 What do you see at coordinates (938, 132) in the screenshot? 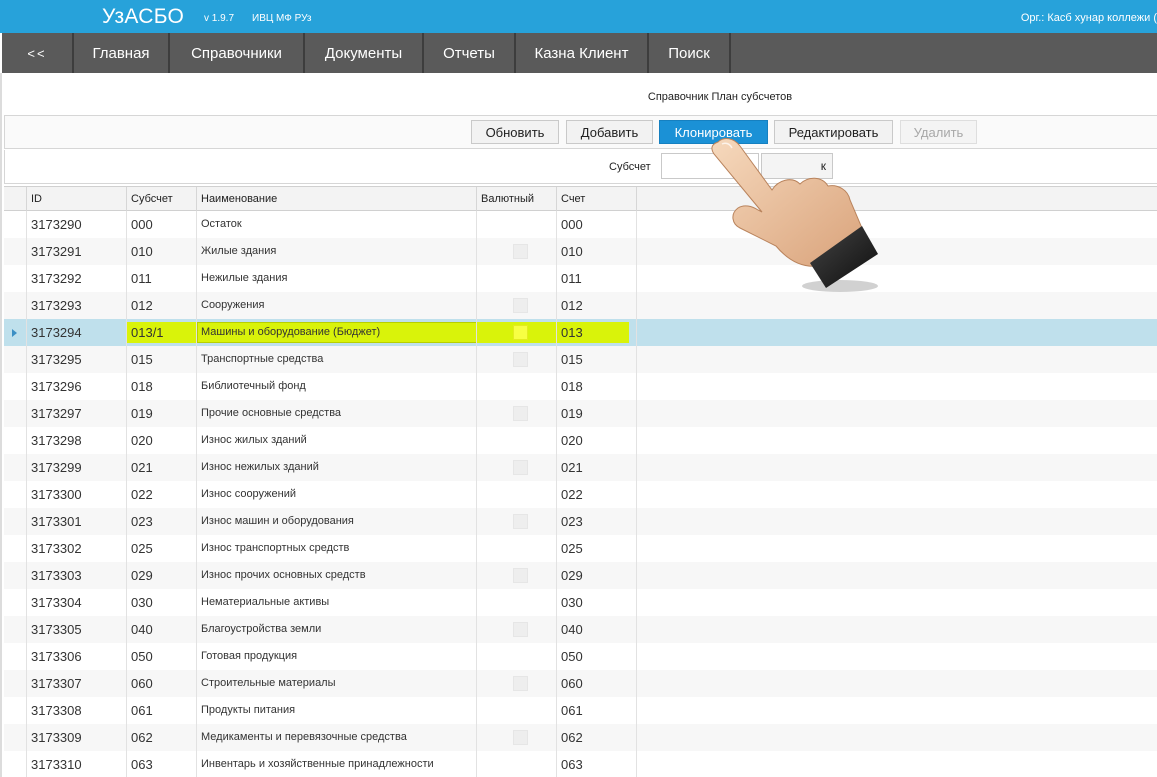
I see `delete-button: Удалить` at bounding box center [938, 132].